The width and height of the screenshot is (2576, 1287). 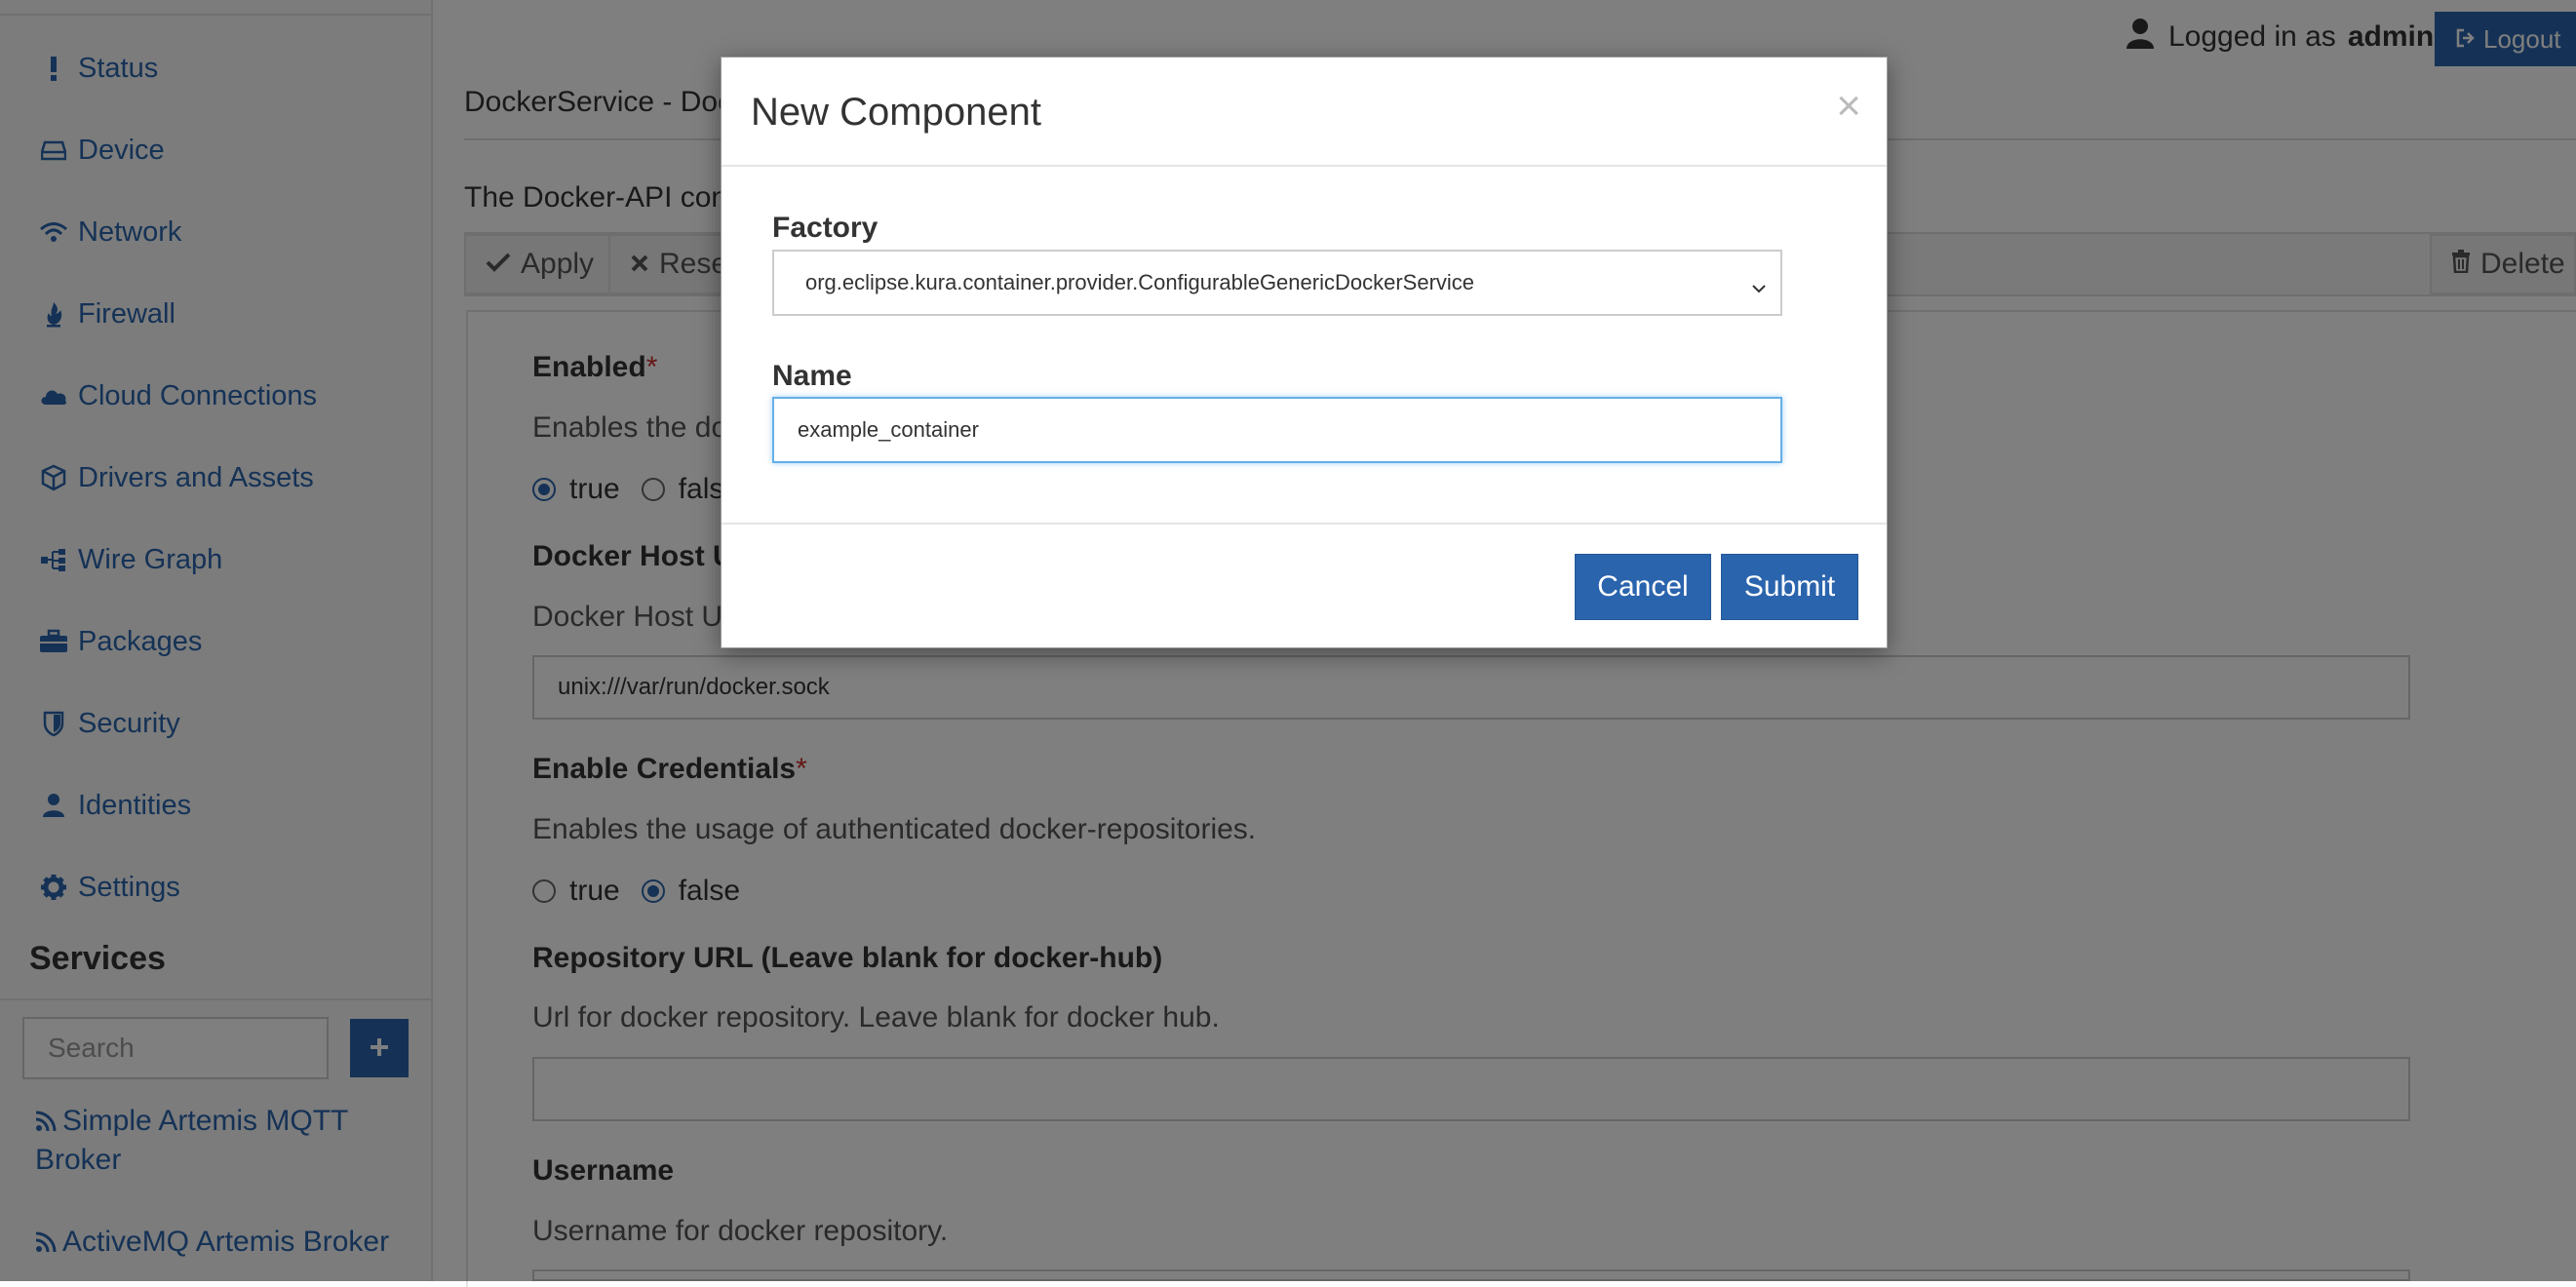 What do you see at coordinates (1304, 112) in the screenshot?
I see `dialog-header: New Component ×` at bounding box center [1304, 112].